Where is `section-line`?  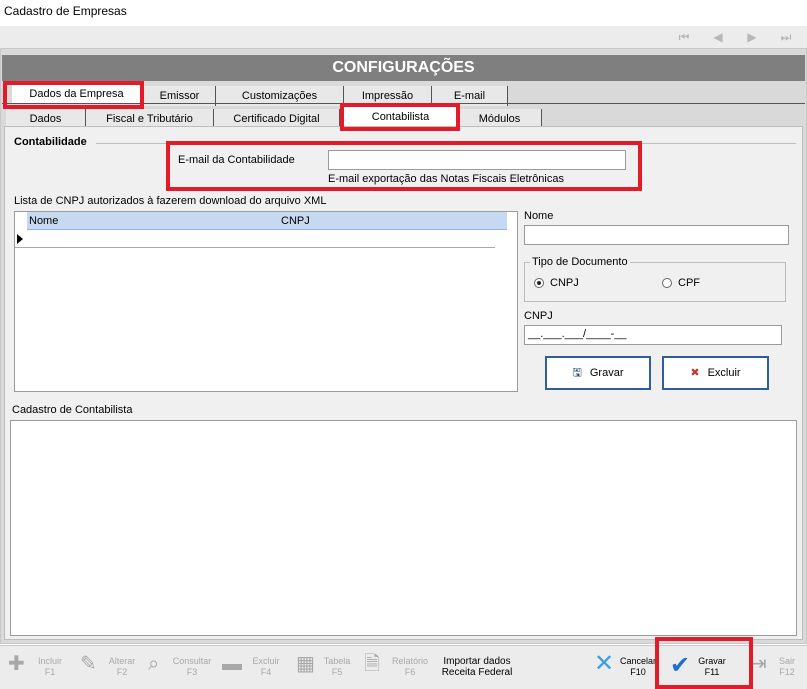 section-line is located at coordinates (446, 143).